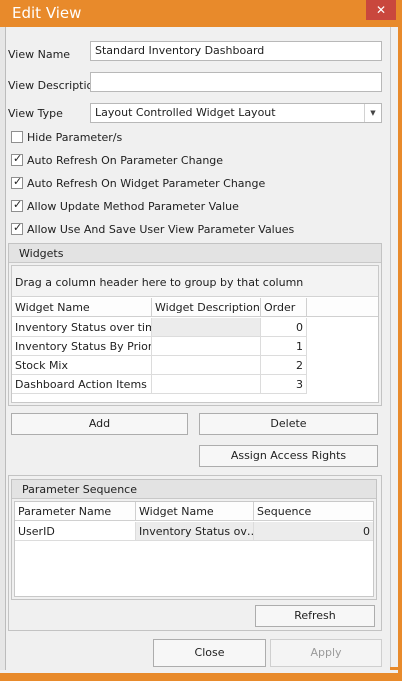 Image resolution: width=402 pixels, height=681 pixels. I want to click on refresh-button: Refresh, so click(315, 616).